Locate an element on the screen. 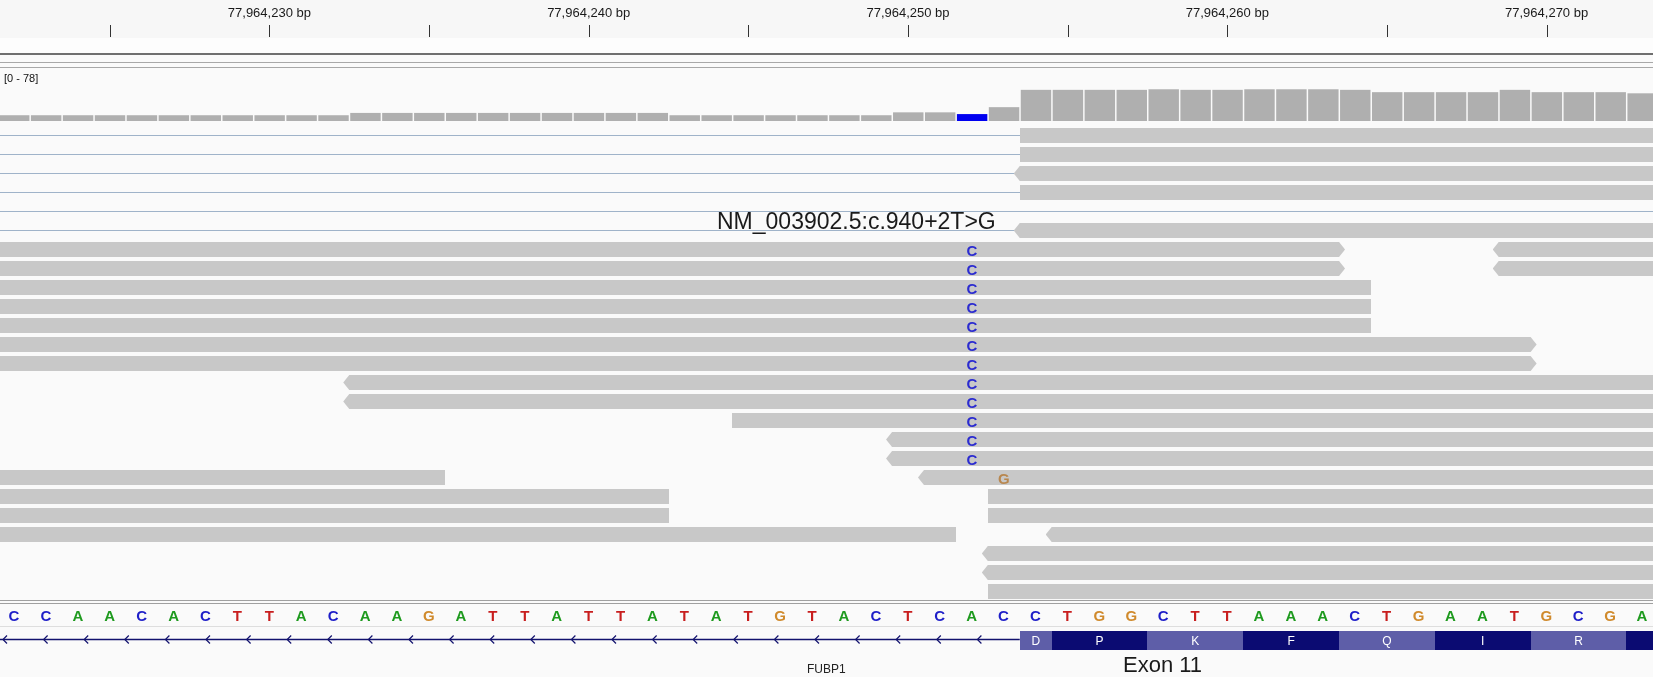 The width and height of the screenshot is (1653, 677). amino-acid-segment: Q is located at coordinates (1387, 640).